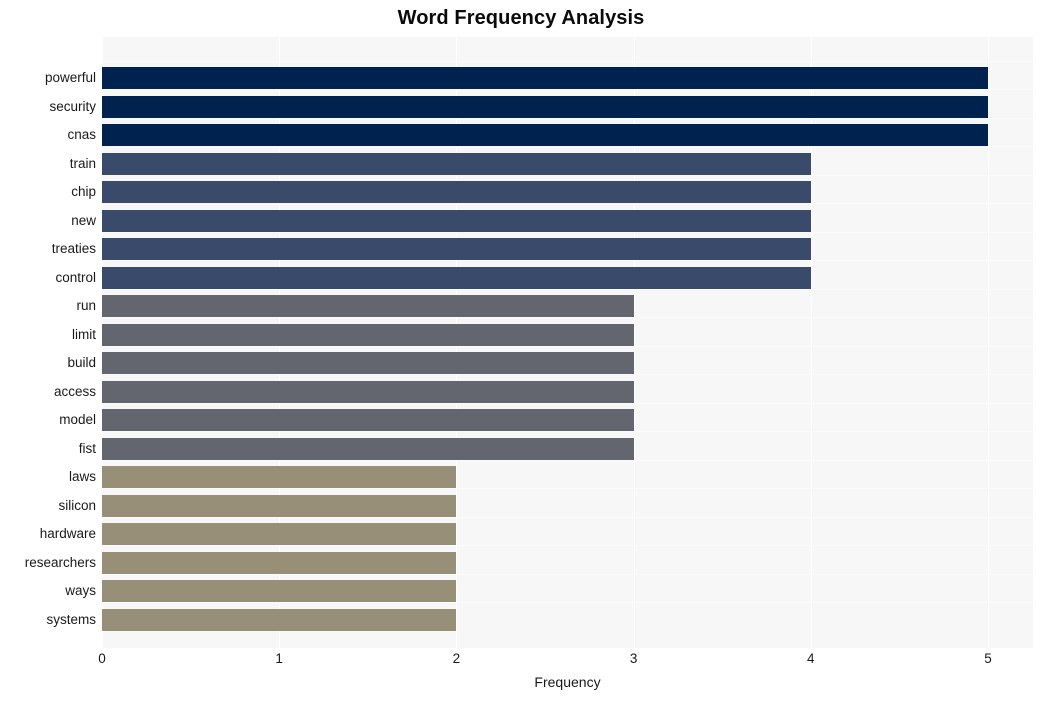 The width and height of the screenshot is (1042, 701). Describe the element at coordinates (456, 277) in the screenshot. I see `bar-control` at that location.